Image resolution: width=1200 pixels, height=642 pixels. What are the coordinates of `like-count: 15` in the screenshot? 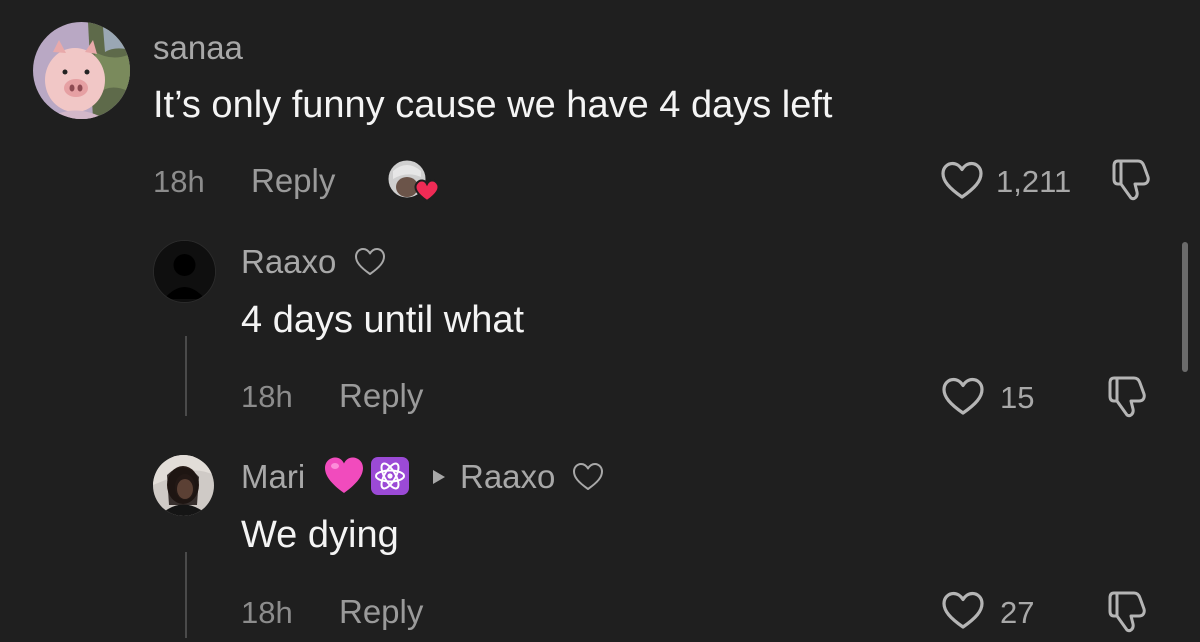 It's located at (1017, 397).